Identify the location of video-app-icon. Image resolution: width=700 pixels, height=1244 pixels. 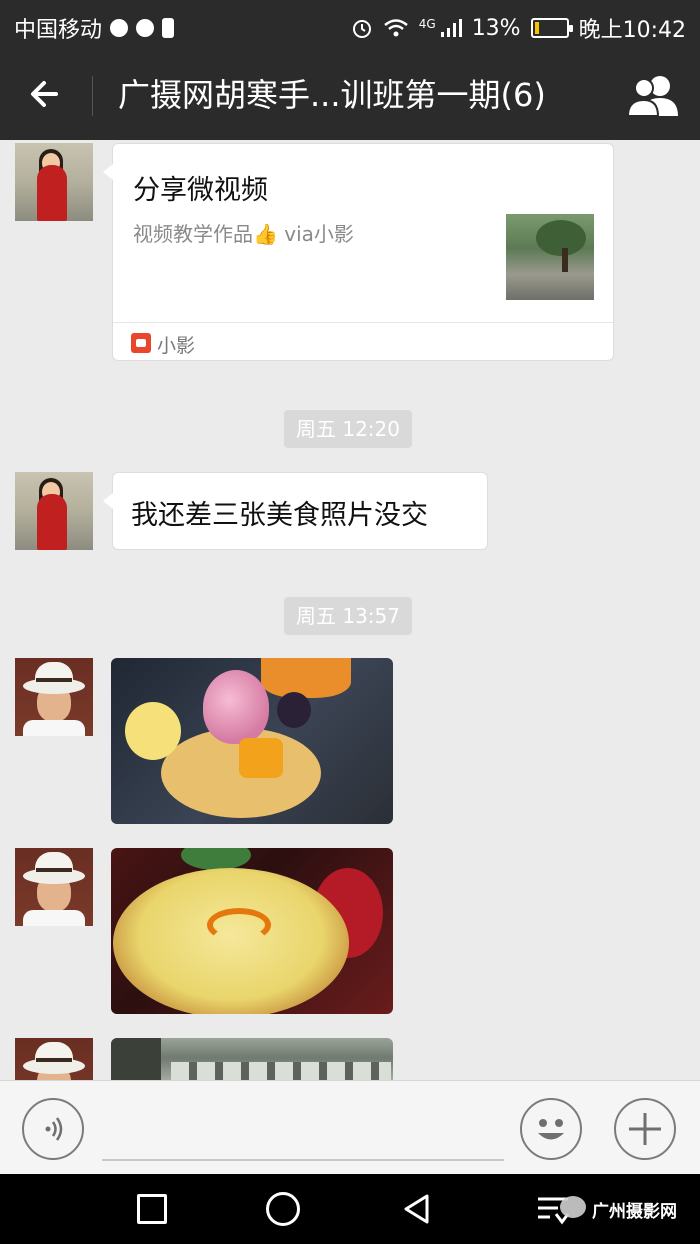
(141, 343).